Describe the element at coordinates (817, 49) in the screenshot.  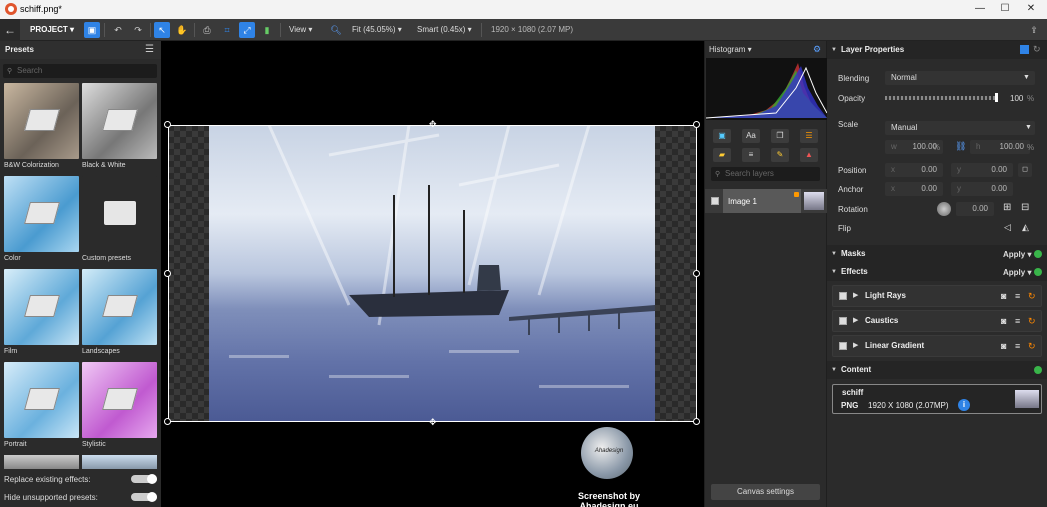
I see `gear-icon: ⚙` at that location.